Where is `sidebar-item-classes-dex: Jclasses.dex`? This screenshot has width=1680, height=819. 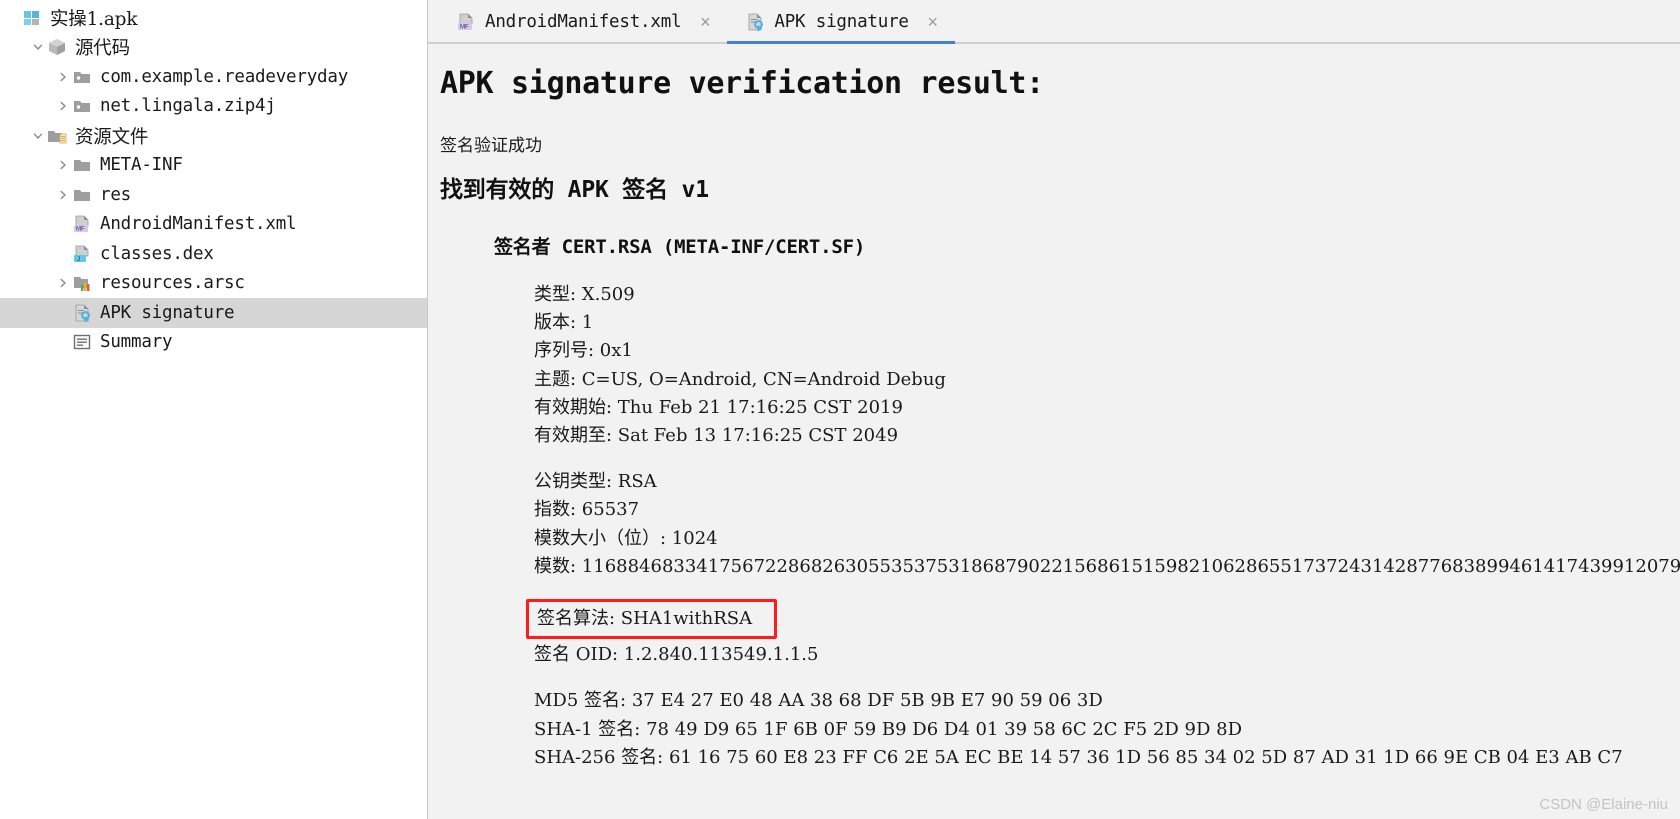
sidebar-item-classes-dex: Jclasses.dex is located at coordinates (213, 254).